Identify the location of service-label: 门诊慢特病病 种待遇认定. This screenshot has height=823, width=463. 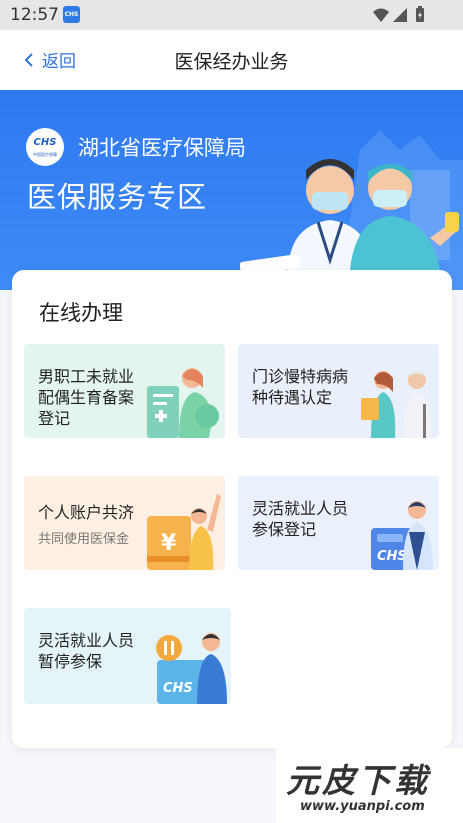
(300, 387).